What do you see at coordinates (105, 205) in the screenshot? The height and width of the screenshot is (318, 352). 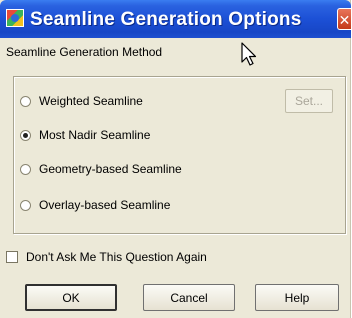 I see `radio-label: Overlay-based Seamline` at bounding box center [105, 205].